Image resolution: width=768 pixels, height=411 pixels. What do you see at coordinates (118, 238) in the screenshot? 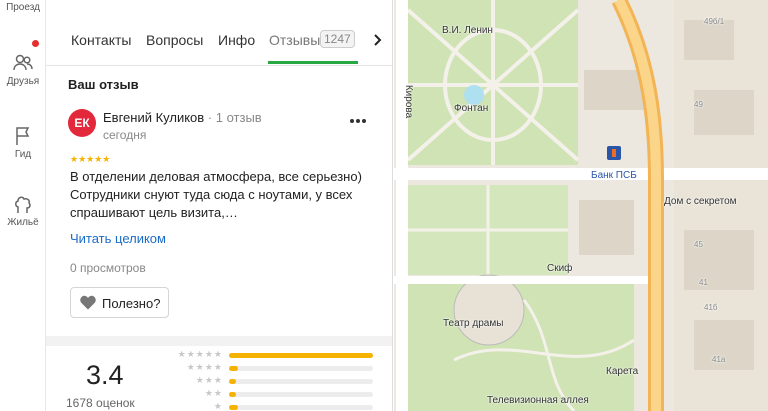
I see `read-more-link: Читать целиком` at bounding box center [118, 238].